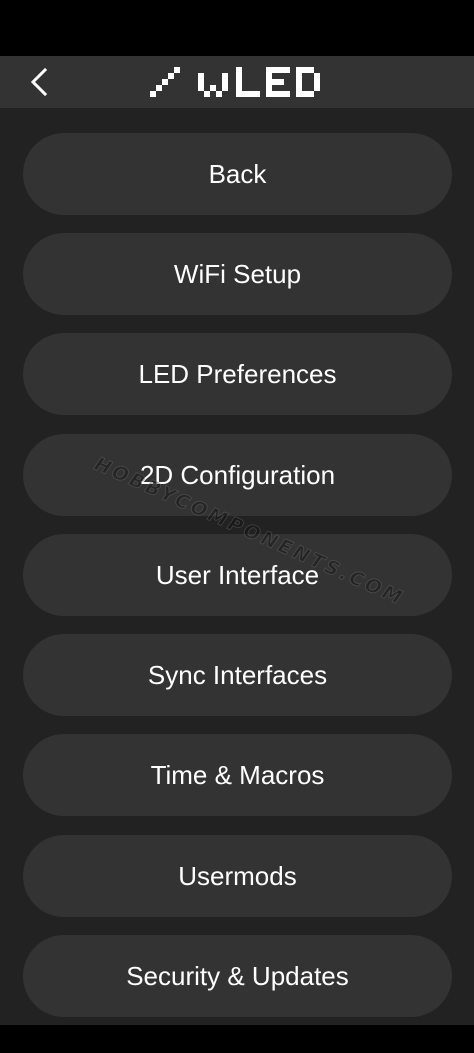 This screenshot has height=1053, width=474. Describe the element at coordinates (237, 675) in the screenshot. I see `sync-interfaces-button: Sync Interfaces` at that location.